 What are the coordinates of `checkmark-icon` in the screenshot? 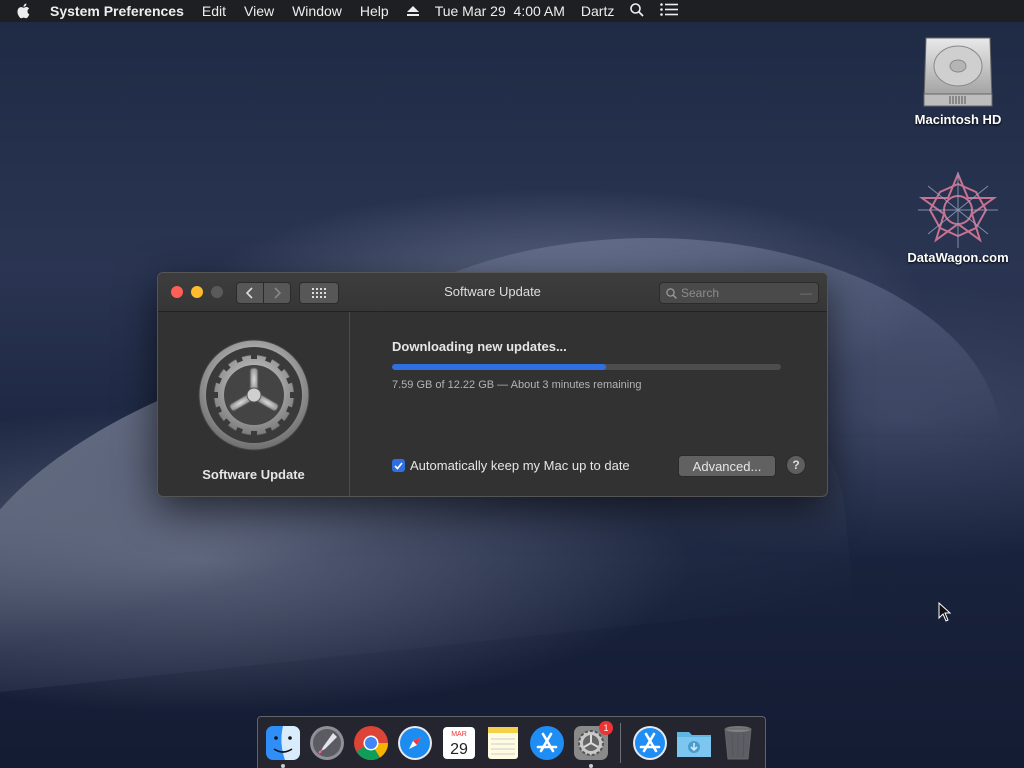 It's located at (398, 465).